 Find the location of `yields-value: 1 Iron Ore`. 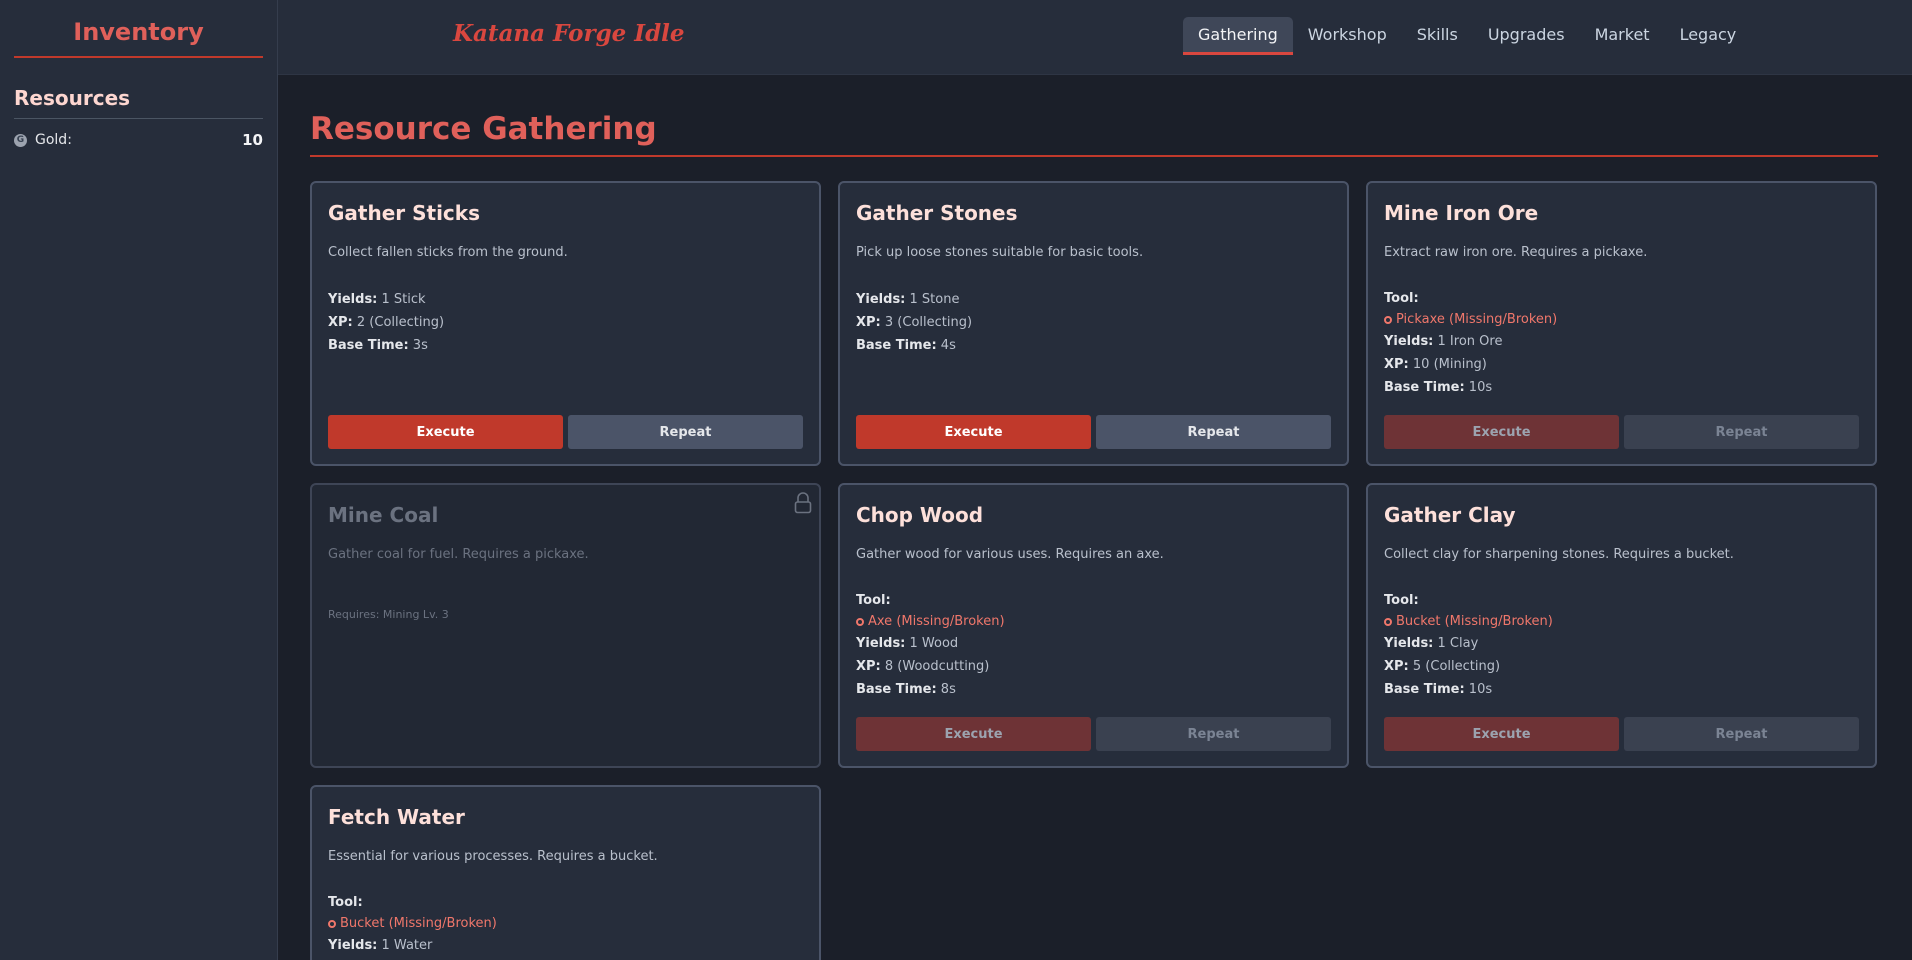

yields-value: 1 Iron Ore is located at coordinates (1470, 341).